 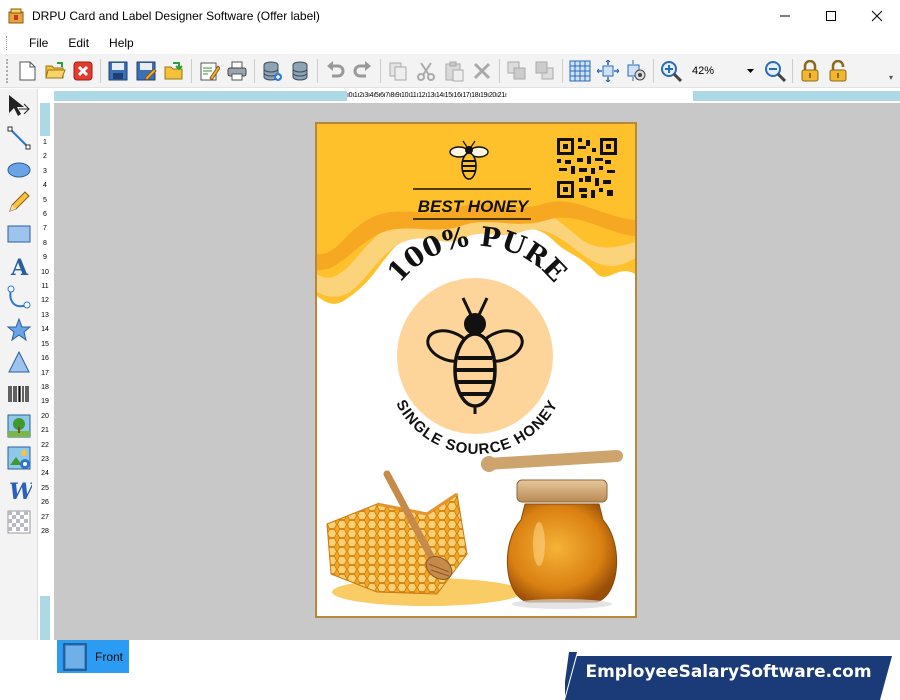 What do you see at coordinates (78, 43) in the screenshot?
I see `menu-edit: Edit` at bounding box center [78, 43].